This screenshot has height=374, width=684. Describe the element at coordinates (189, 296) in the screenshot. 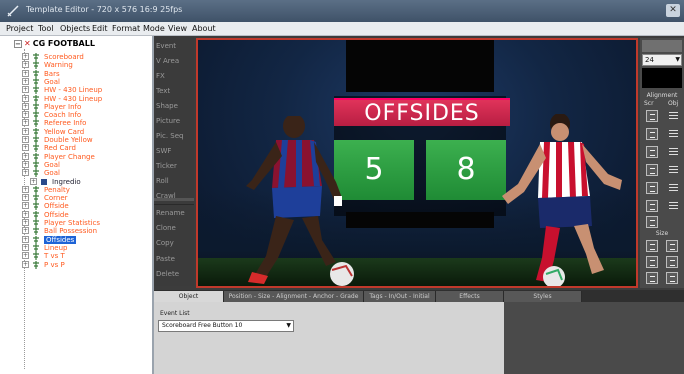

I see `tab-object: Object` at that location.